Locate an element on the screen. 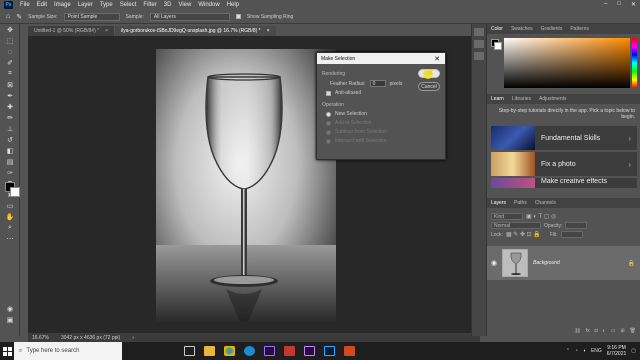 Image resolution: width=640 pixels, height=360 pixels. zoom-level: 16.67% is located at coordinates (40, 338).